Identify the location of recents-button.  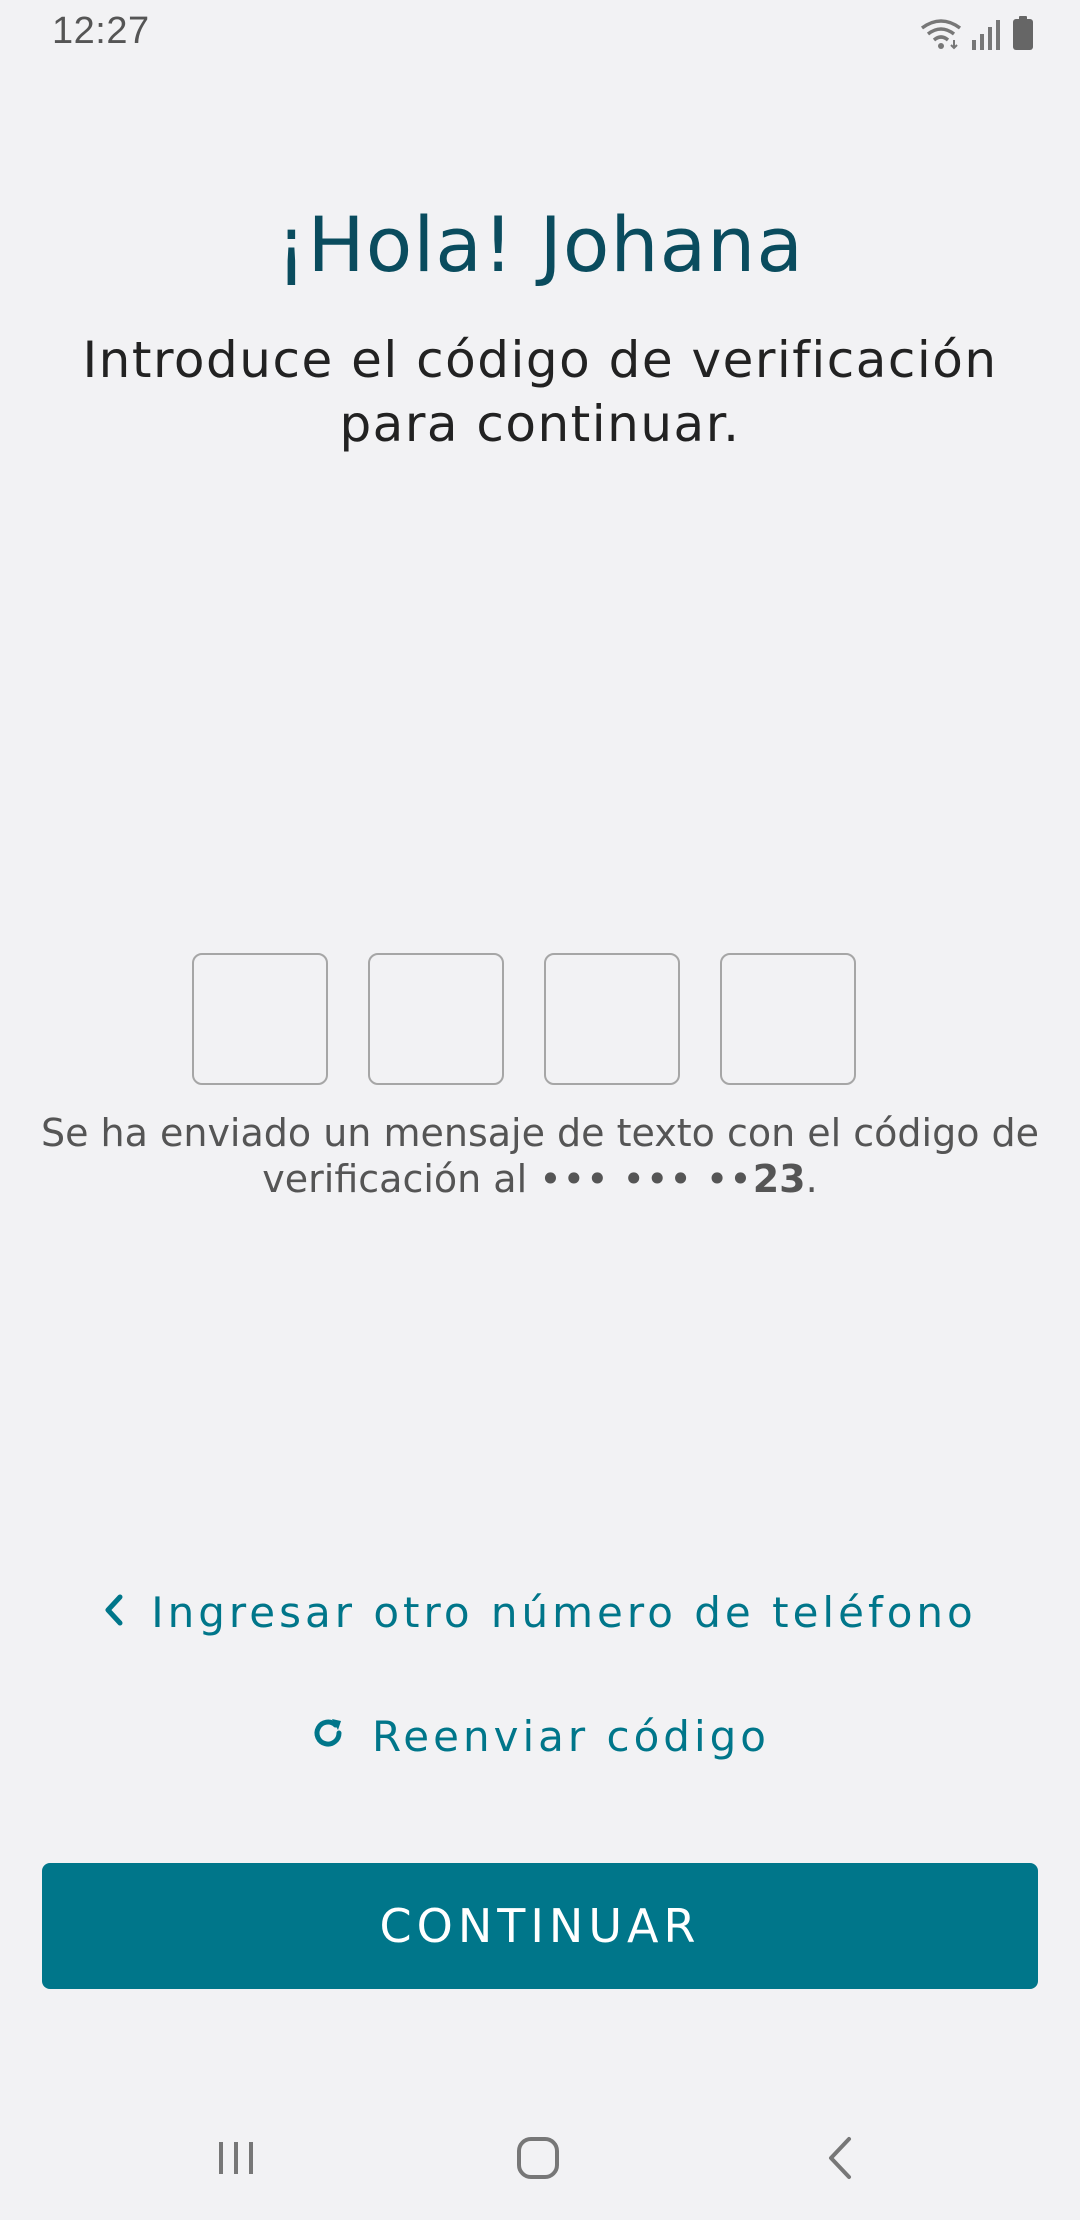
(236, 2160).